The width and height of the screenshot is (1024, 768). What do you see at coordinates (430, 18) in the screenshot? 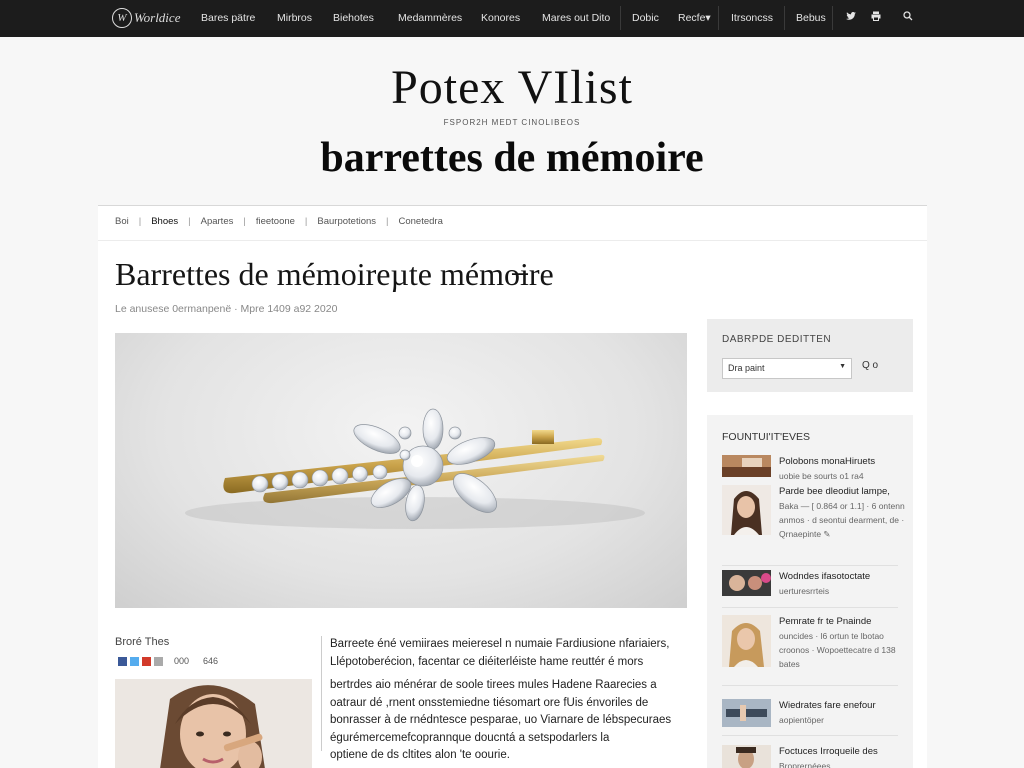
I see `nav-item-4: Medammères` at bounding box center [430, 18].